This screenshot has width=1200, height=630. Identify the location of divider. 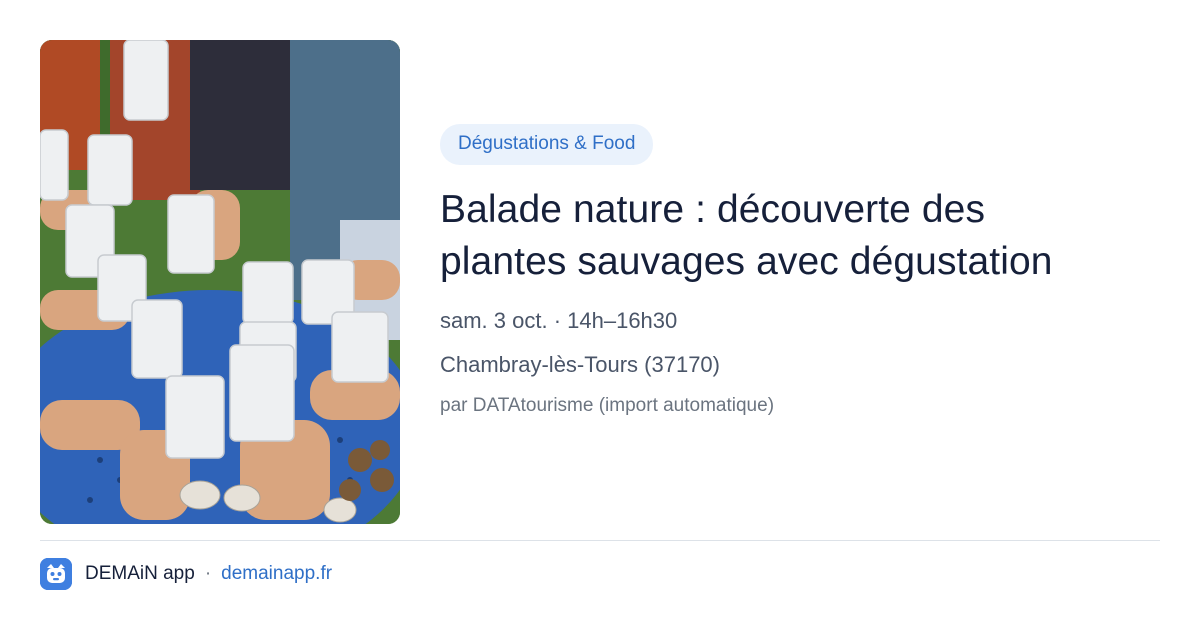
(600, 540).